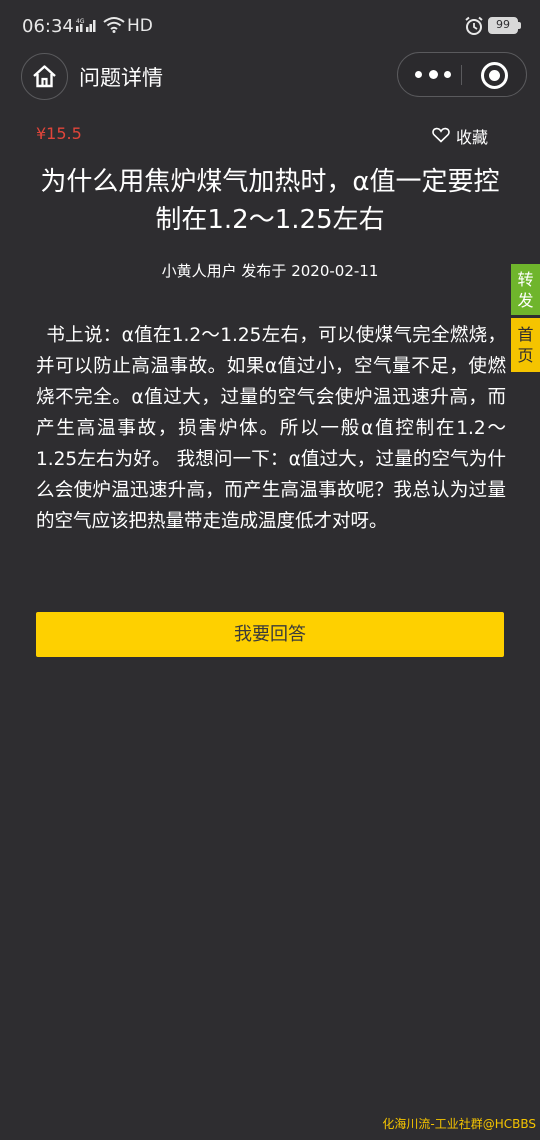 The image size is (540, 1140). I want to click on house-icon, so click(44, 76).